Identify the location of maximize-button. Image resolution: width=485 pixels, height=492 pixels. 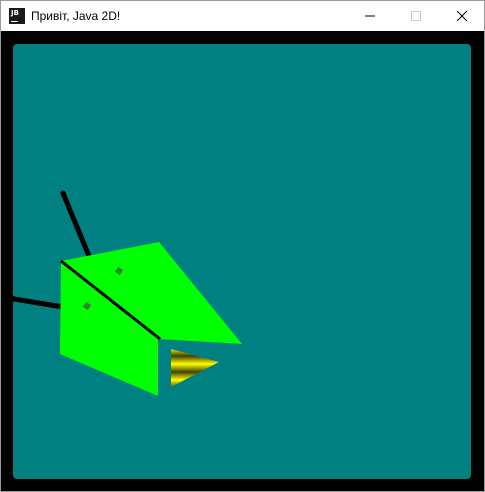
(416, 16).